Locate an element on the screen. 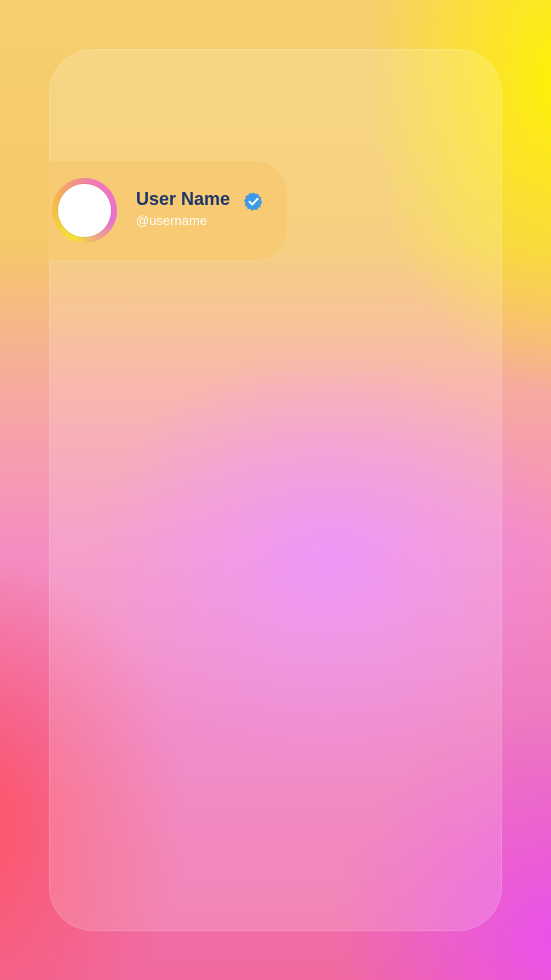  display-name: User Name is located at coordinates (183, 199).